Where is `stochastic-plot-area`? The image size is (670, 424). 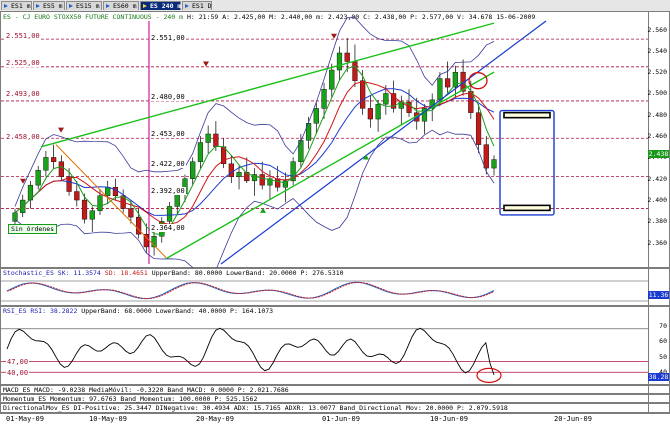 stochastic-plot-area is located at coordinates (325, 291).